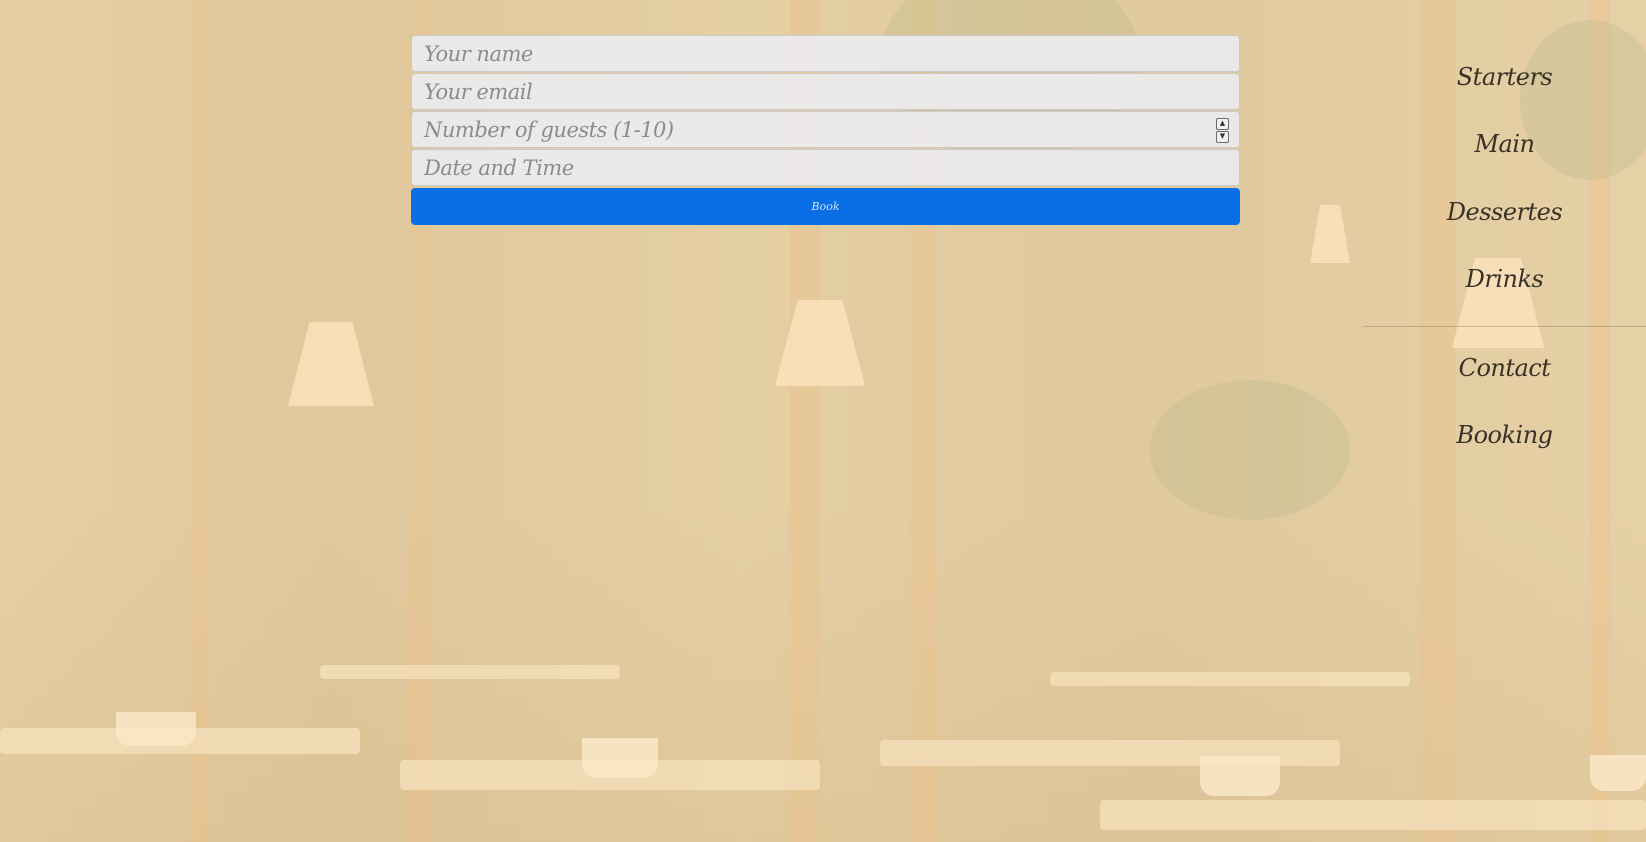  I want to click on nav-item-booking: Booking, so click(1504, 435).